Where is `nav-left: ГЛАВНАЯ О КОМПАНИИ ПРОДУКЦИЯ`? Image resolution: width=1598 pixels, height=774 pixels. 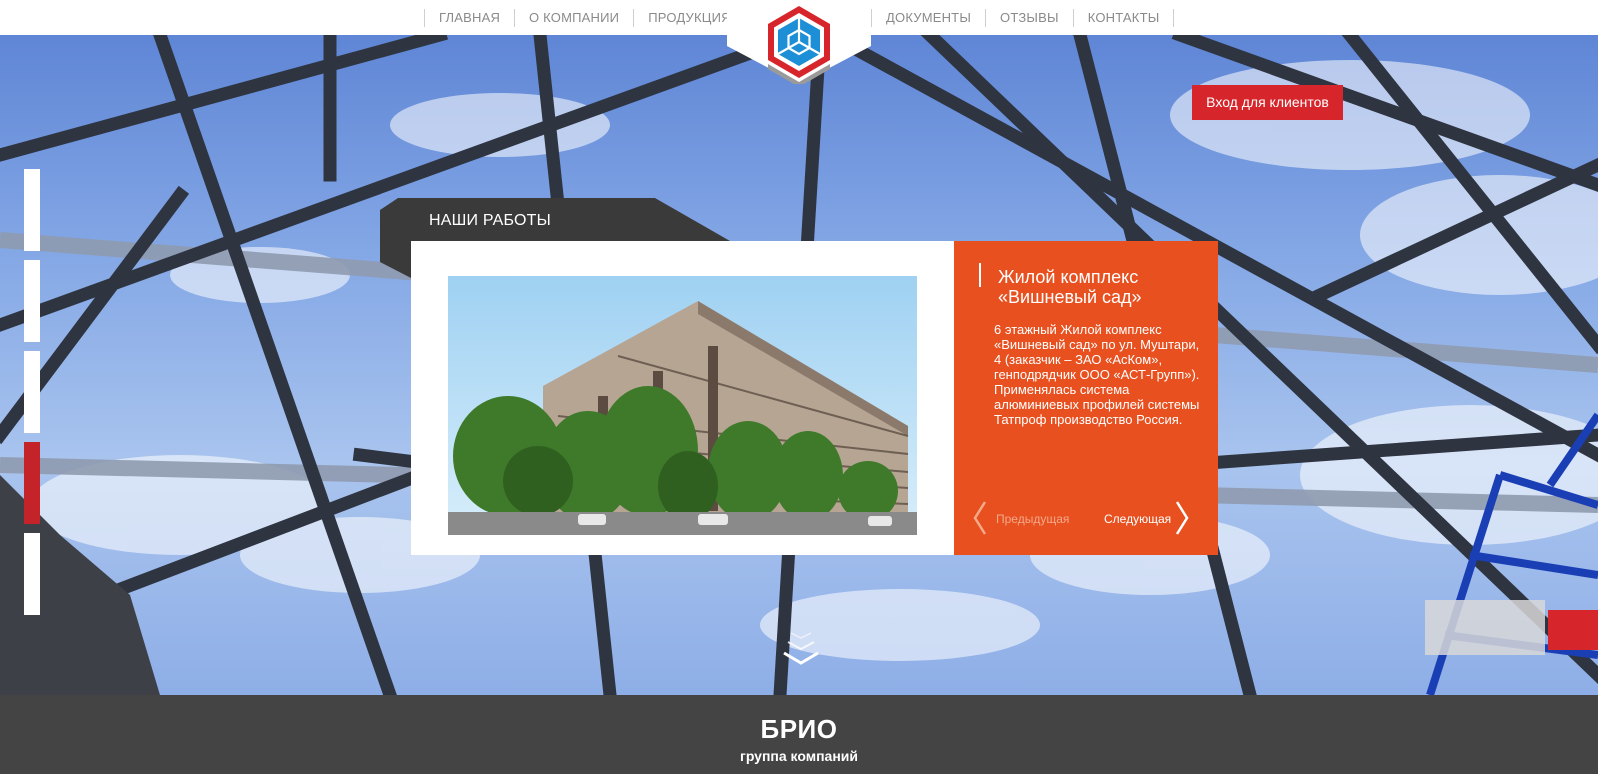 nav-left: ГЛАВНАЯ О КОМПАНИИ ПРОДУКЦИЯ is located at coordinates (585, 17).